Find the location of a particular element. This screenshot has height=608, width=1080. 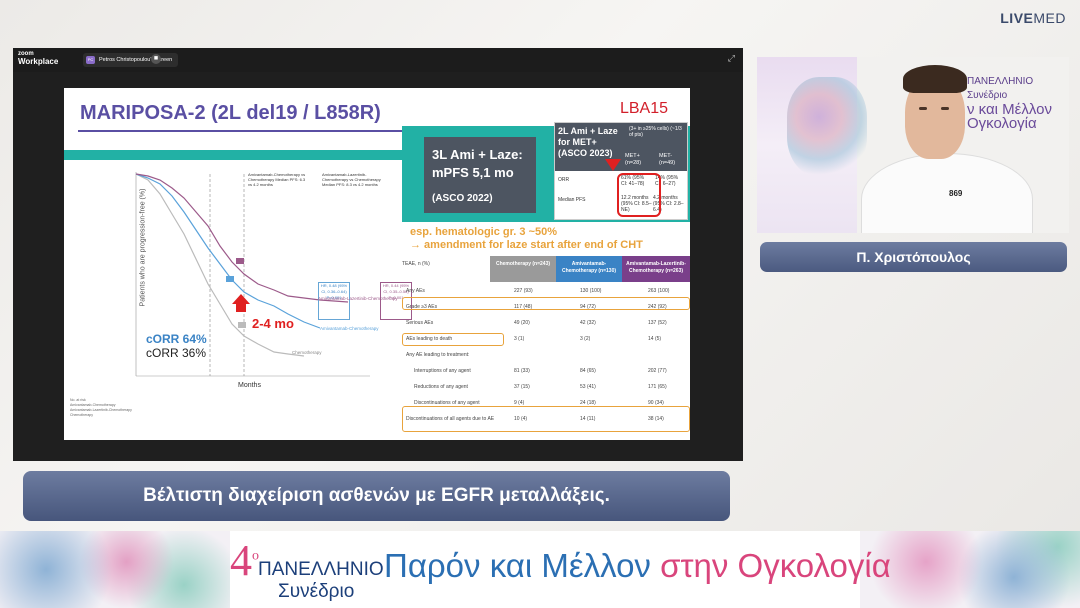

corr-64: cORR 64% is located at coordinates (176, 339).